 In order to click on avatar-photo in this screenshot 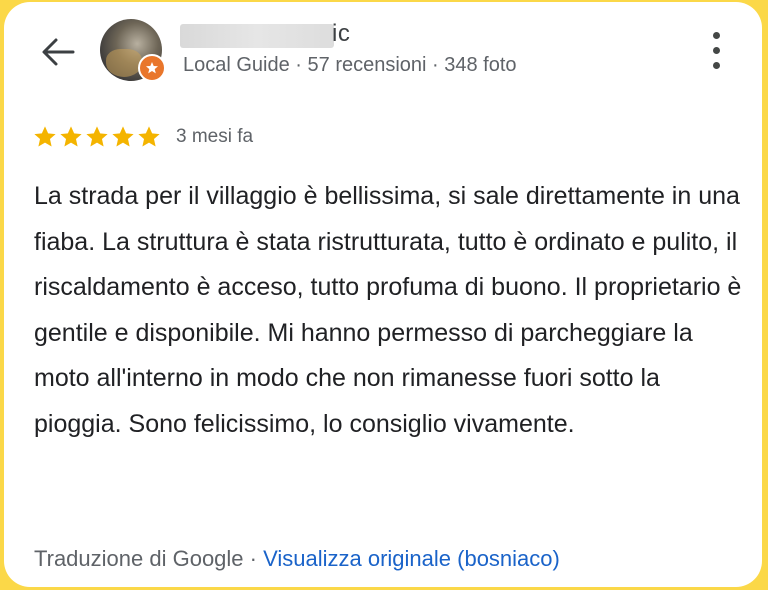, I will do `click(124, 63)`.